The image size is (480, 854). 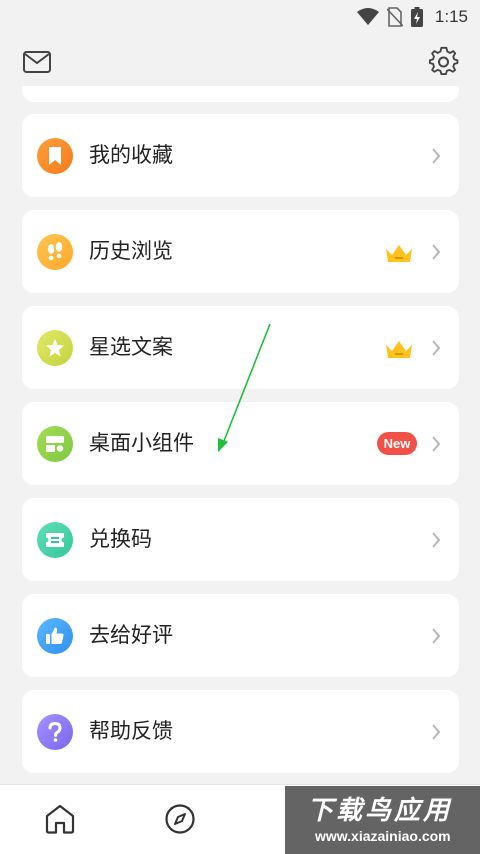 What do you see at coordinates (240, 62) in the screenshot?
I see `top-bar` at bounding box center [240, 62].